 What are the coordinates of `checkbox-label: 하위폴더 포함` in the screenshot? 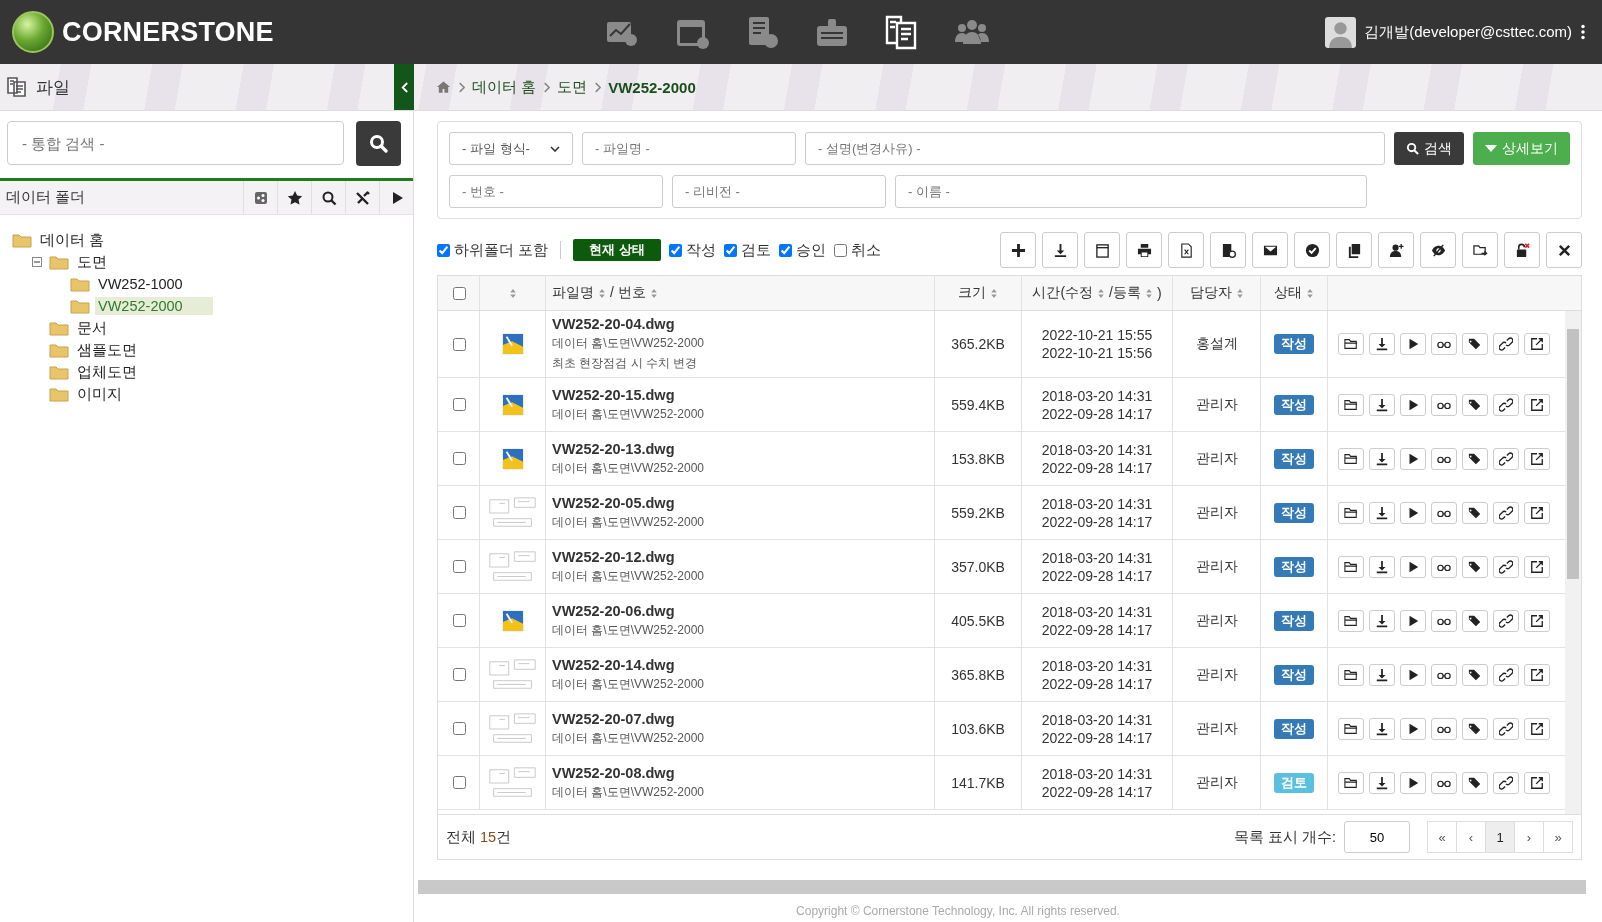 It's located at (501, 250).